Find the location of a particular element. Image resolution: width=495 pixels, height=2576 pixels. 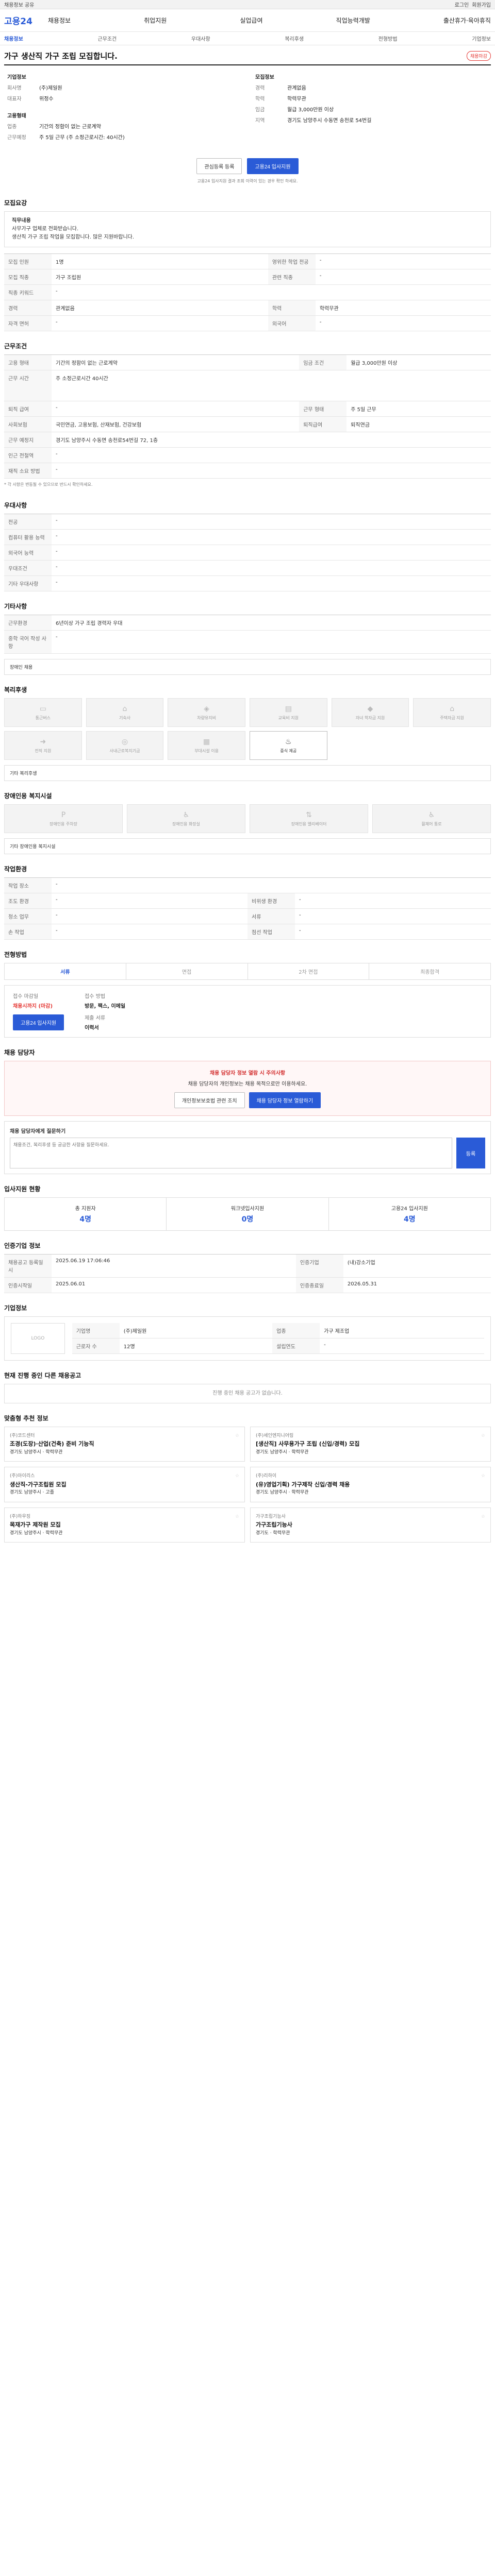

apply-button: 고용24 입사지원 is located at coordinates (273, 166).